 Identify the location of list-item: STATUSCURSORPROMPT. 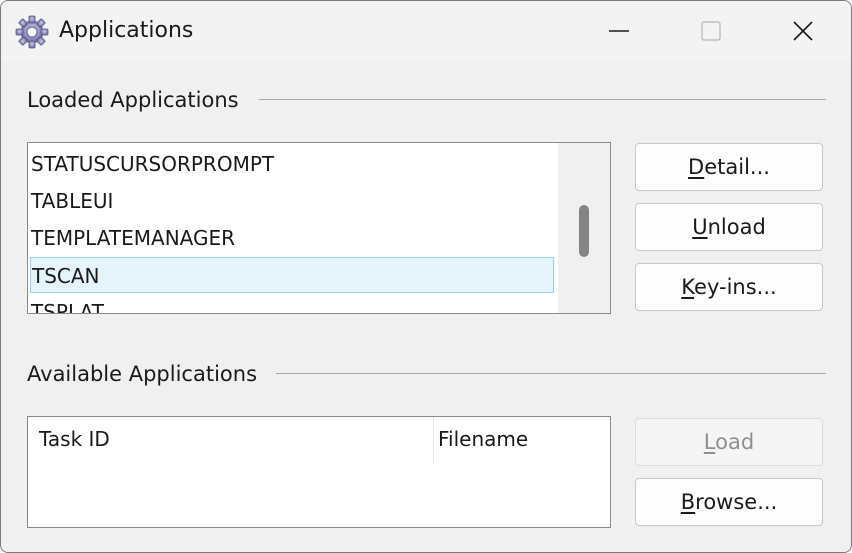
(292, 164).